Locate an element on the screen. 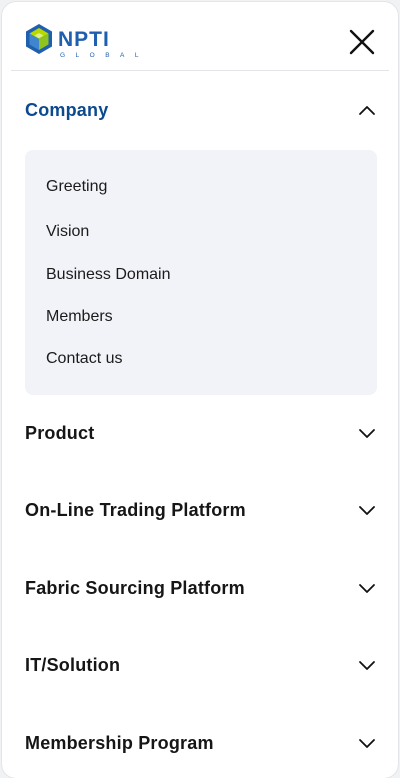 This screenshot has height=778, width=400. submenu-item-greeting: Greeting is located at coordinates (76, 187).